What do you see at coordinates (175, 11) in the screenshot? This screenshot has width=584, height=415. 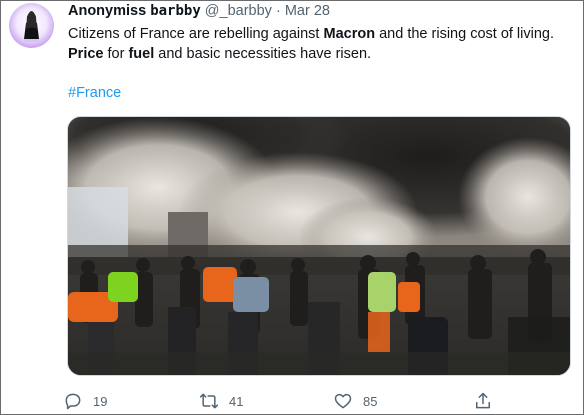 I see `display-name-styled: barbby` at bounding box center [175, 11].